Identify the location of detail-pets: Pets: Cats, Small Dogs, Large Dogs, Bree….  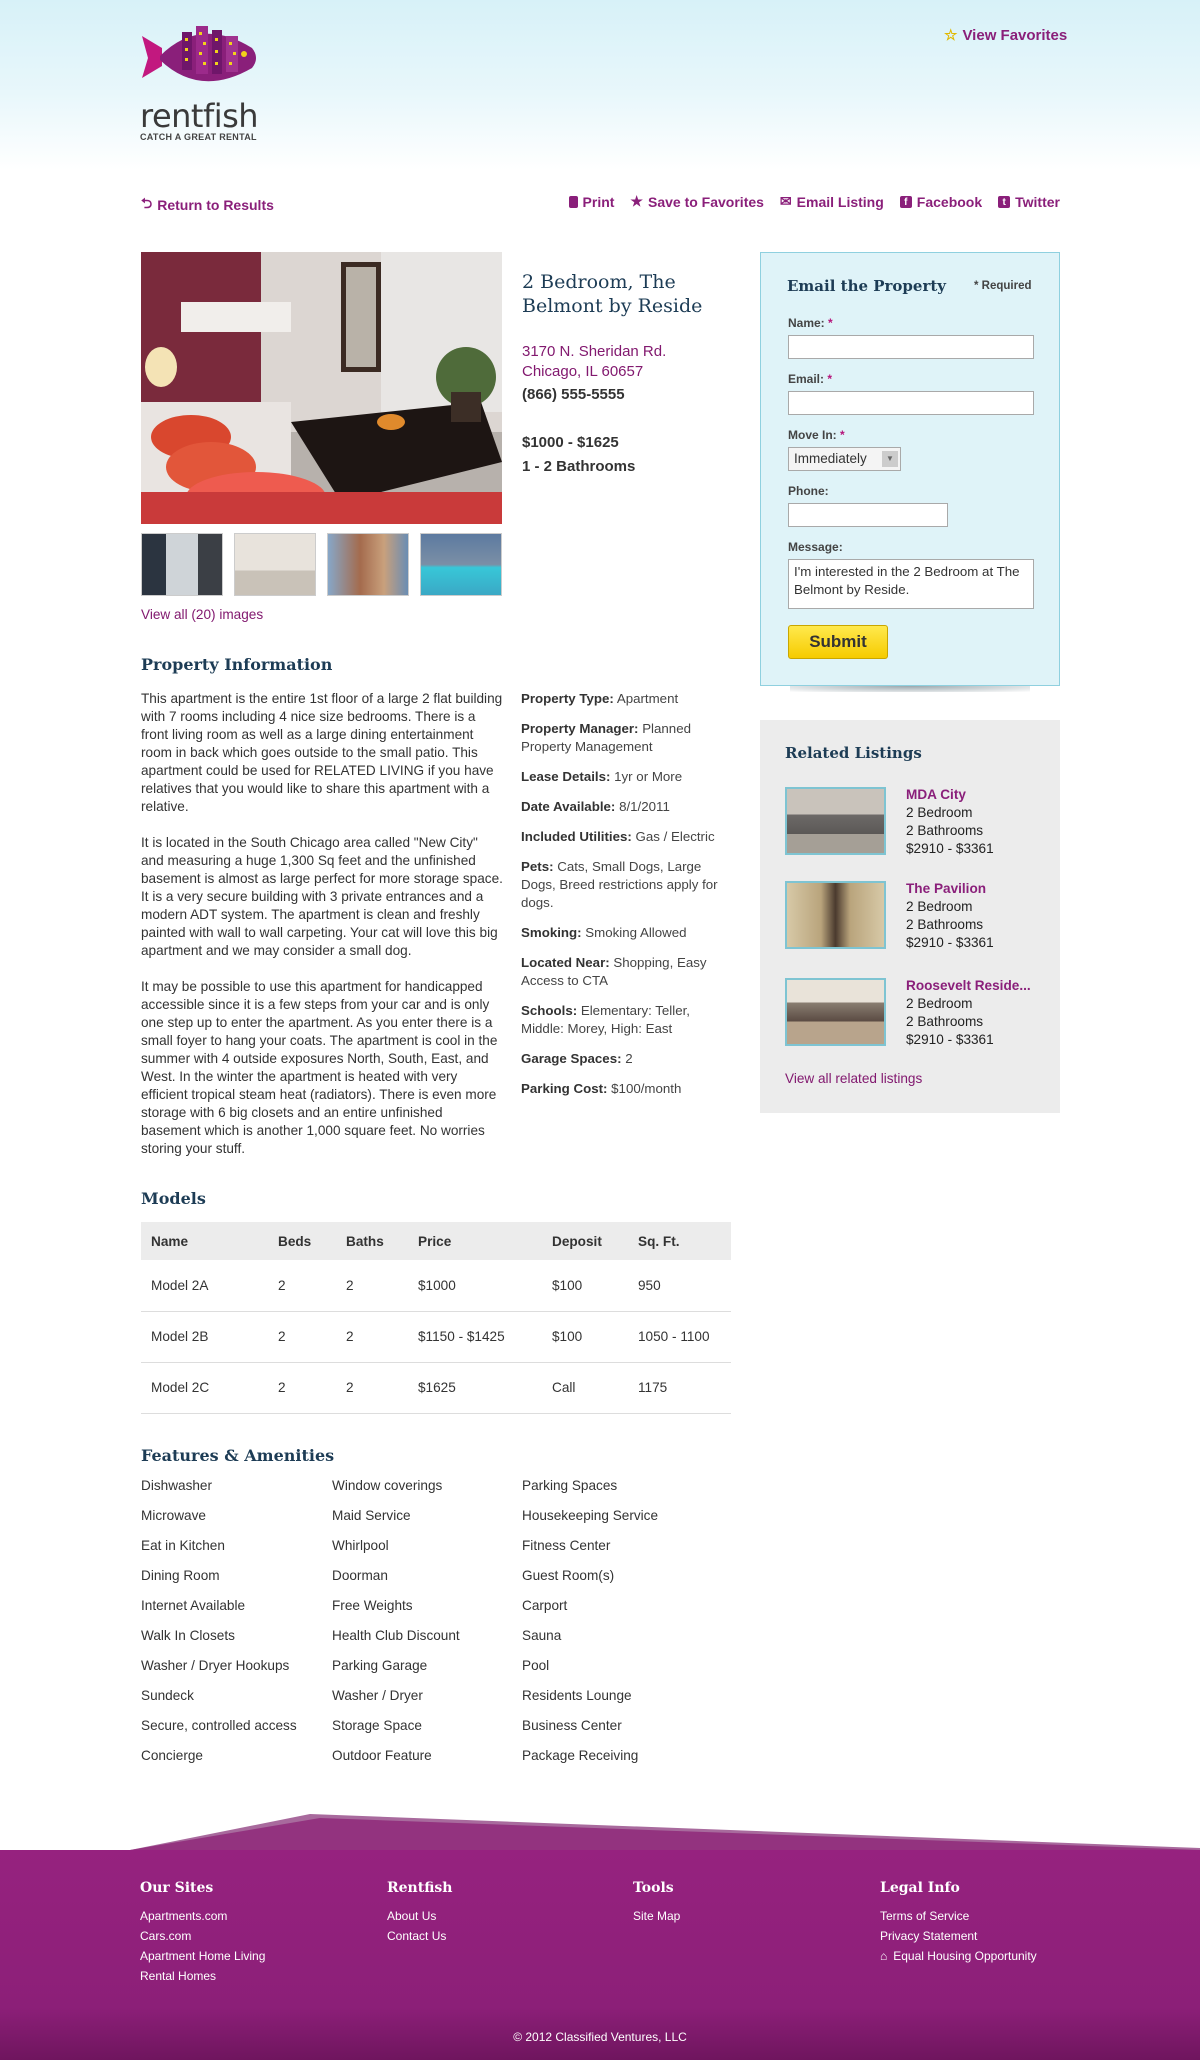
(619, 884).